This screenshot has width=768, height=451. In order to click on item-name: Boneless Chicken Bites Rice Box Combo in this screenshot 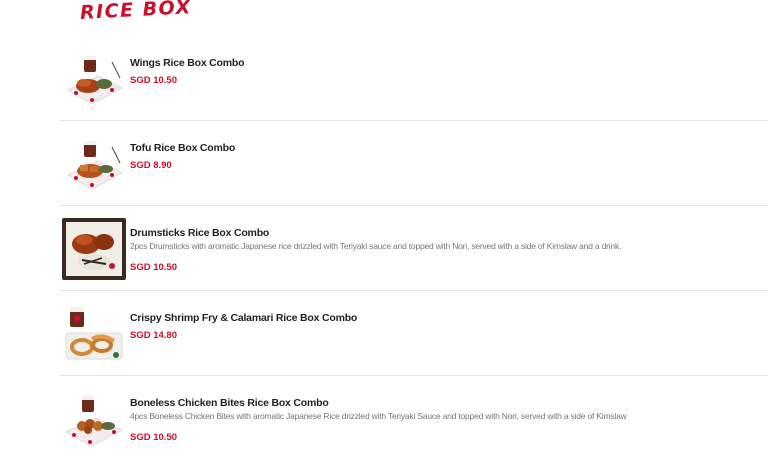, I will do `click(449, 403)`.